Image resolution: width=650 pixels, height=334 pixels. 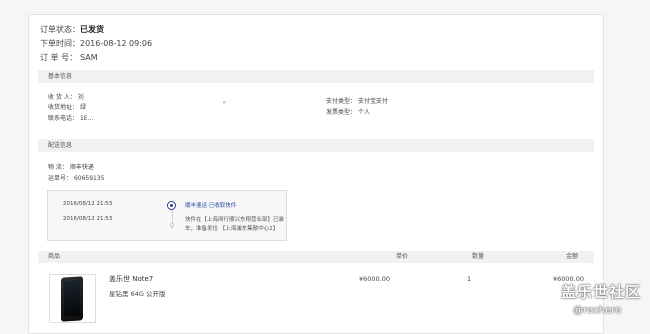 I want to click on col-header-qty: 数量, so click(x=478, y=256).